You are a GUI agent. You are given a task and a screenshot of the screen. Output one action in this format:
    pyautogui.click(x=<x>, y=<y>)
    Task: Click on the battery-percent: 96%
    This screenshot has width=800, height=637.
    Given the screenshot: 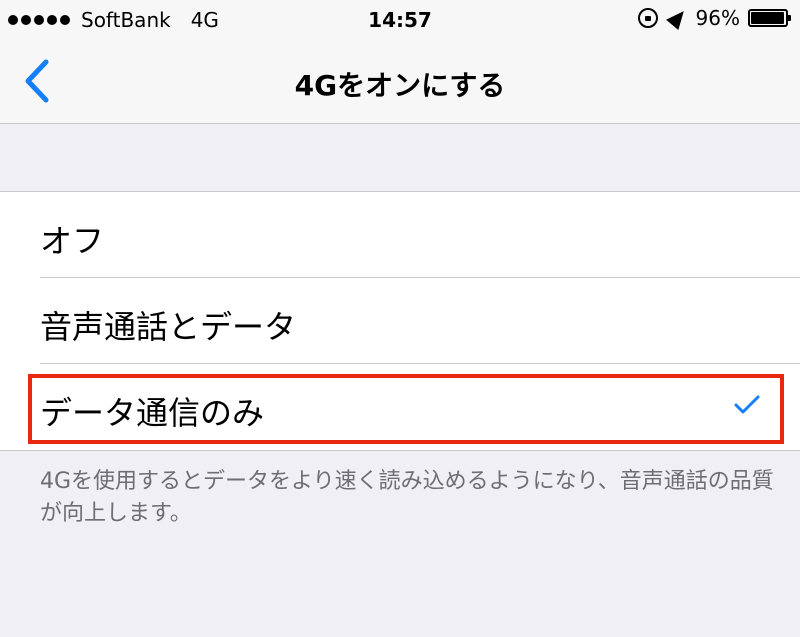 What is the action you would take?
    pyautogui.click(x=717, y=18)
    